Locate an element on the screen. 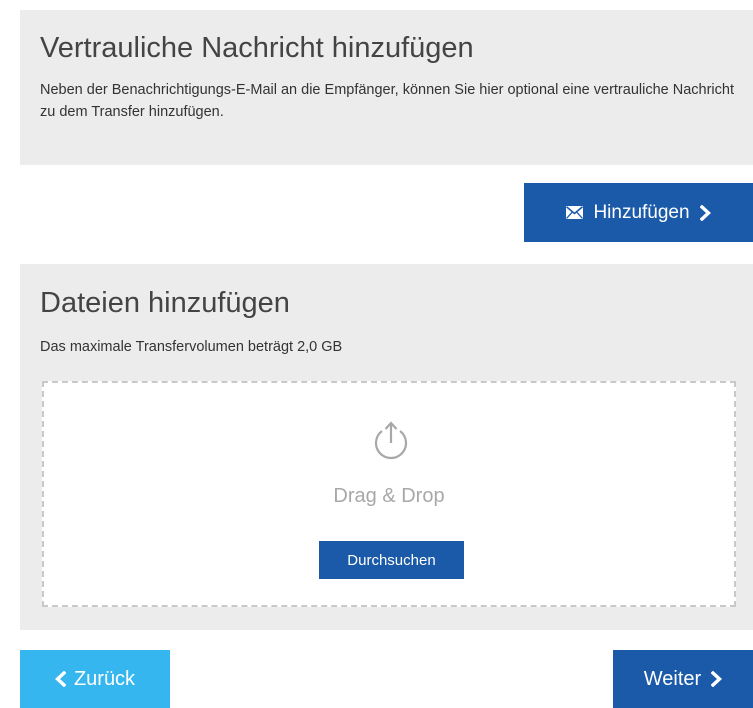 The width and height of the screenshot is (753, 708). chevron-left-icon is located at coordinates (60, 679).